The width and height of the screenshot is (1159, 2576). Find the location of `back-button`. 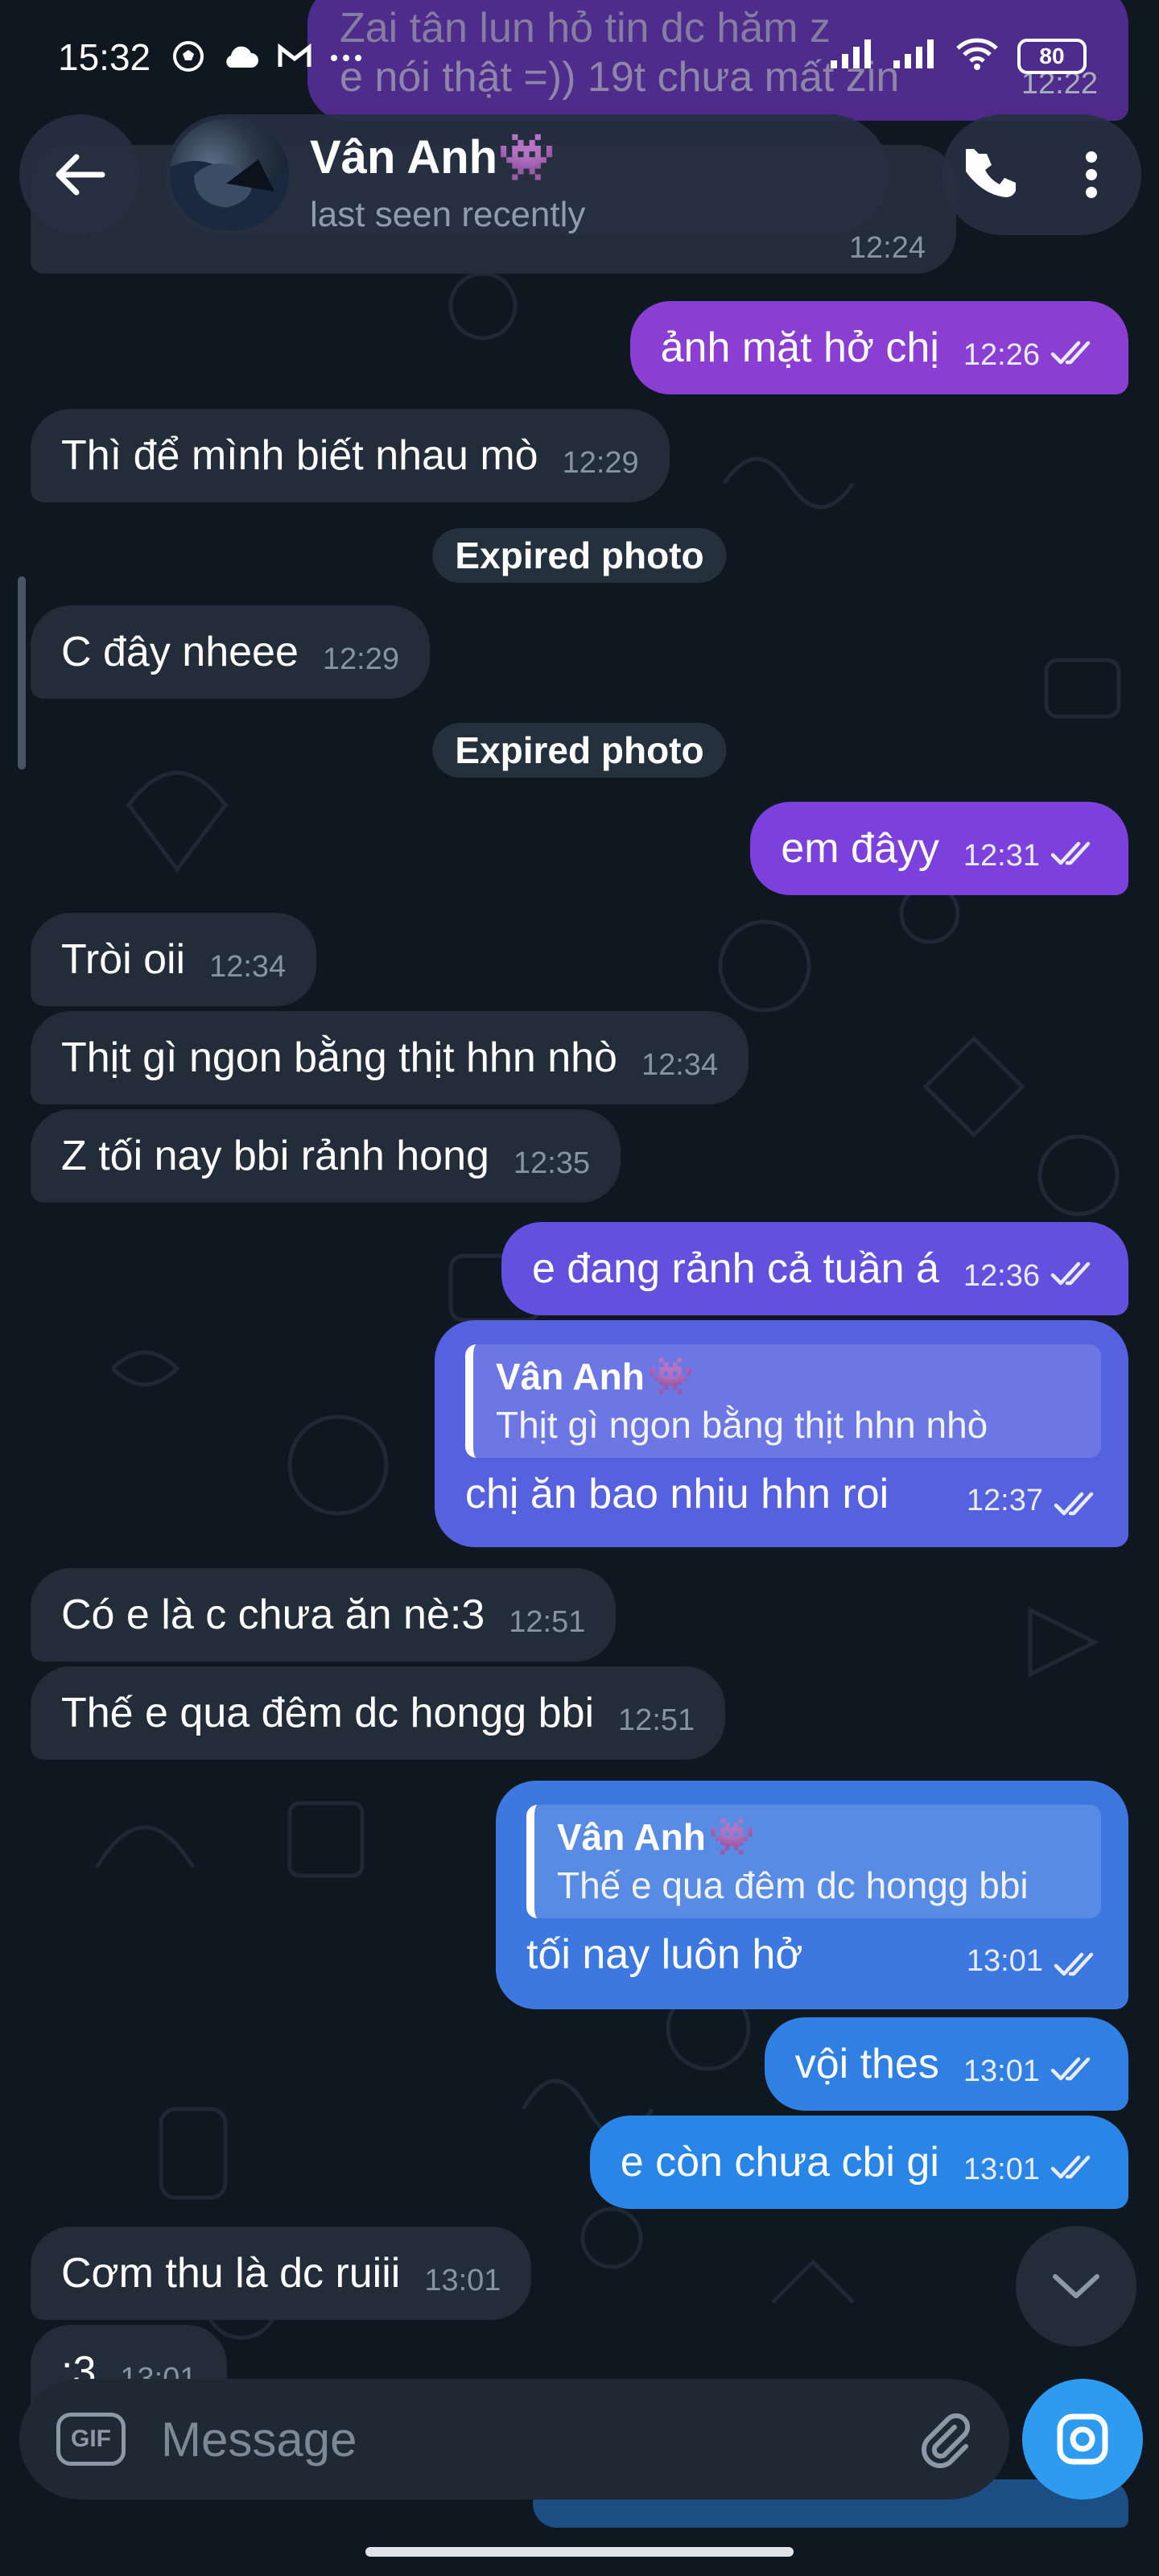

back-button is located at coordinates (79, 174).